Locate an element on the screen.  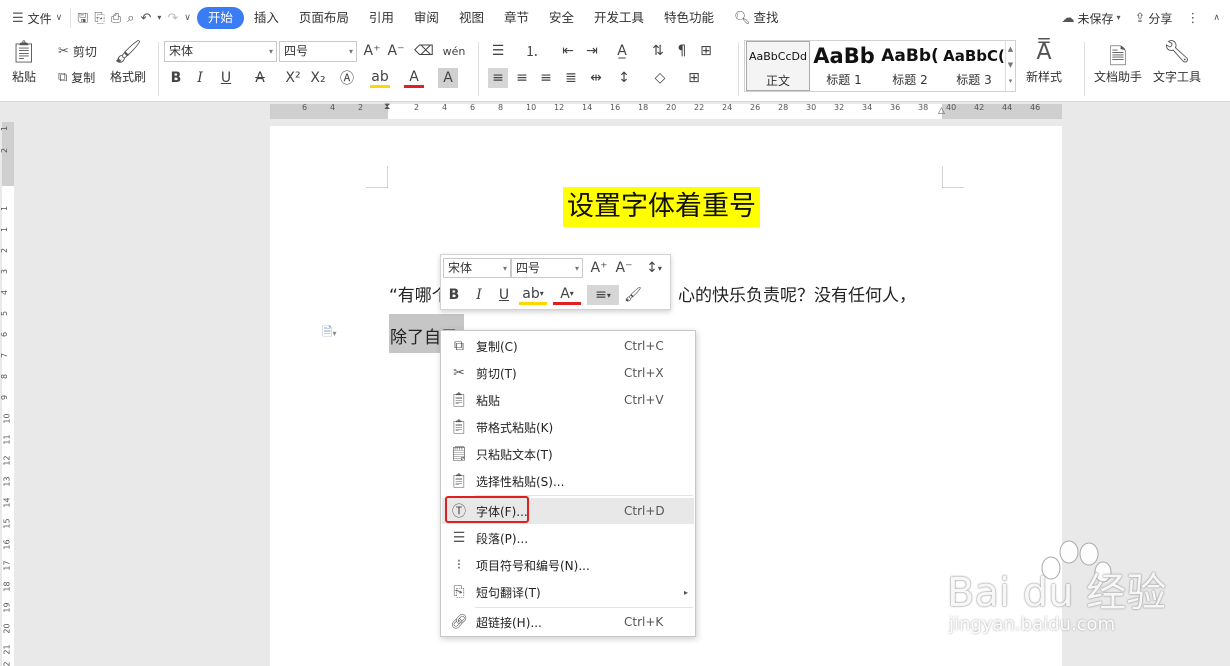
chinese-layout-icon: A̲ is located at coordinates (622, 51).